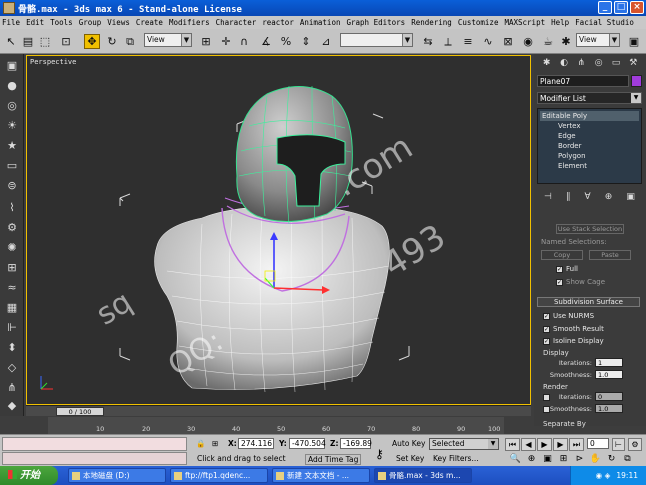  What do you see at coordinates (604, 22) in the screenshot?
I see `menu-facial-studio: Facial Studio` at bounding box center [604, 22].